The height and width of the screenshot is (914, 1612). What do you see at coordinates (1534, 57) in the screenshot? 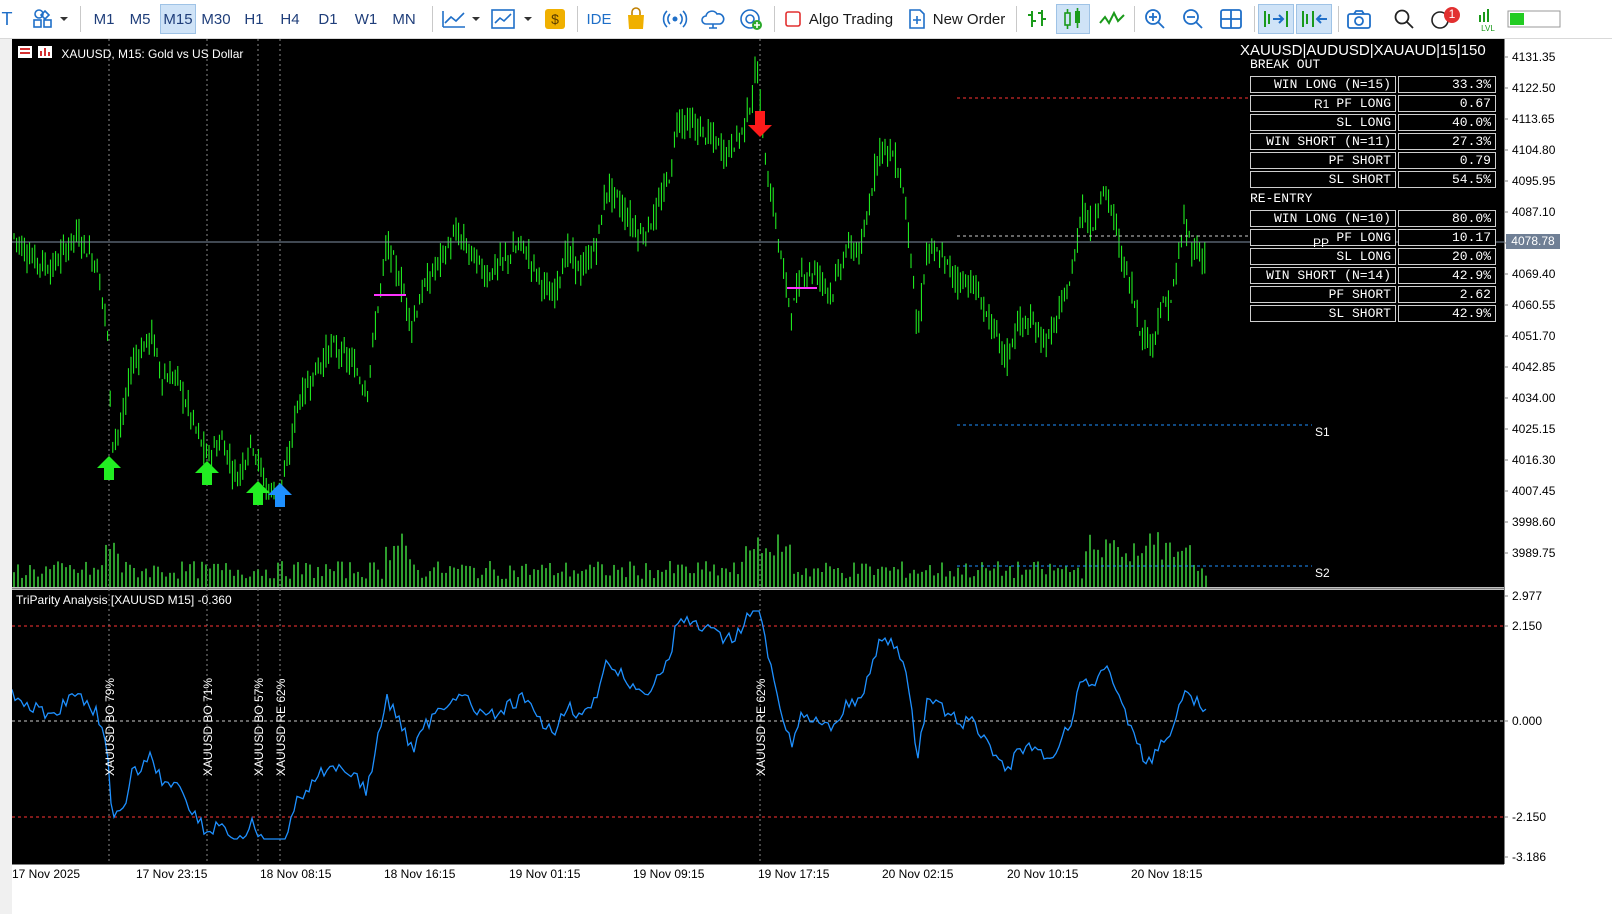
I see `price-tick-label: 4131.35` at bounding box center [1534, 57].